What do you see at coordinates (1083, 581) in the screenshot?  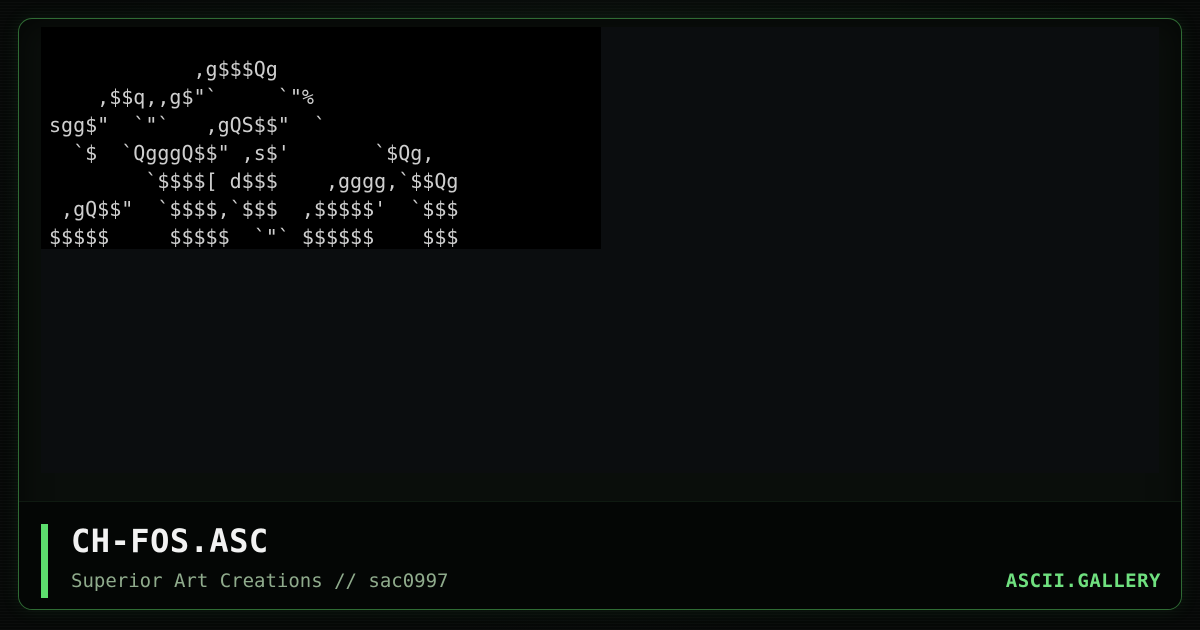 I see `site-brand-link: ASCII.GALLERY` at bounding box center [1083, 581].